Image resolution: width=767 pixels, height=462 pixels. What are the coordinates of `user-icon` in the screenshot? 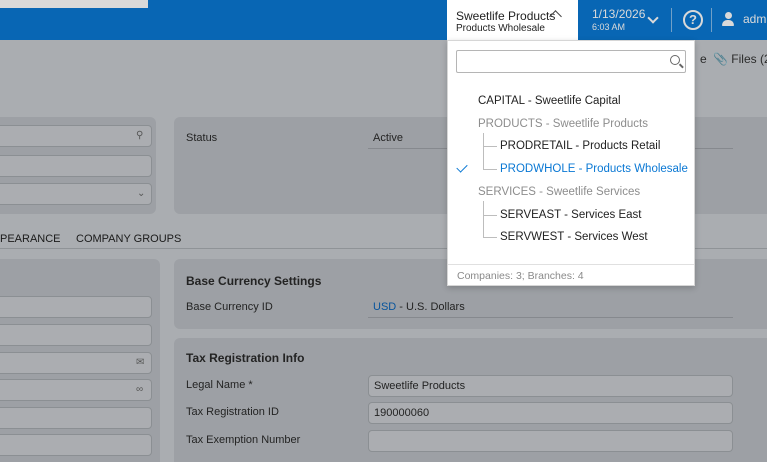 It's located at (728, 19).